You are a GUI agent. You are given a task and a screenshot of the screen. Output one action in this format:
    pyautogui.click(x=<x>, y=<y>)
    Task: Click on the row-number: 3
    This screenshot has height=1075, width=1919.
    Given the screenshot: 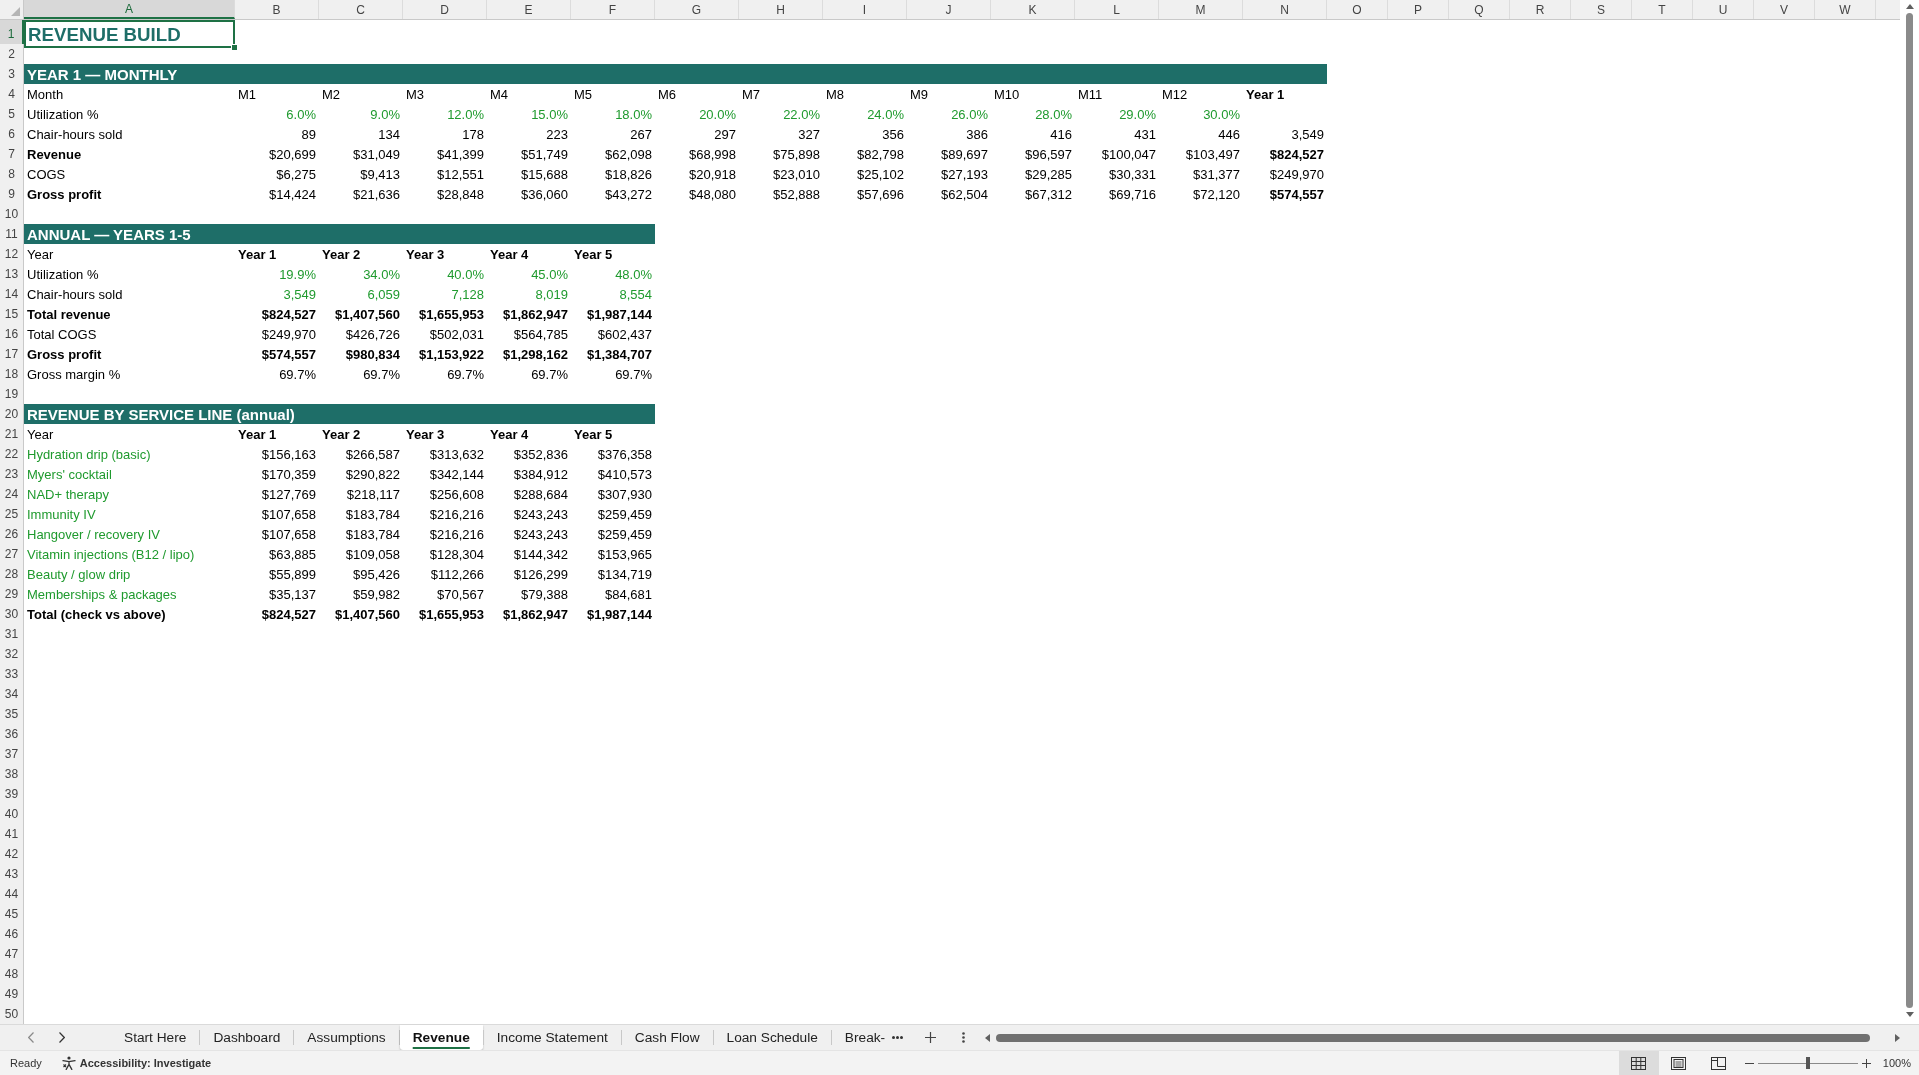 What is the action you would take?
    pyautogui.click(x=12, y=74)
    